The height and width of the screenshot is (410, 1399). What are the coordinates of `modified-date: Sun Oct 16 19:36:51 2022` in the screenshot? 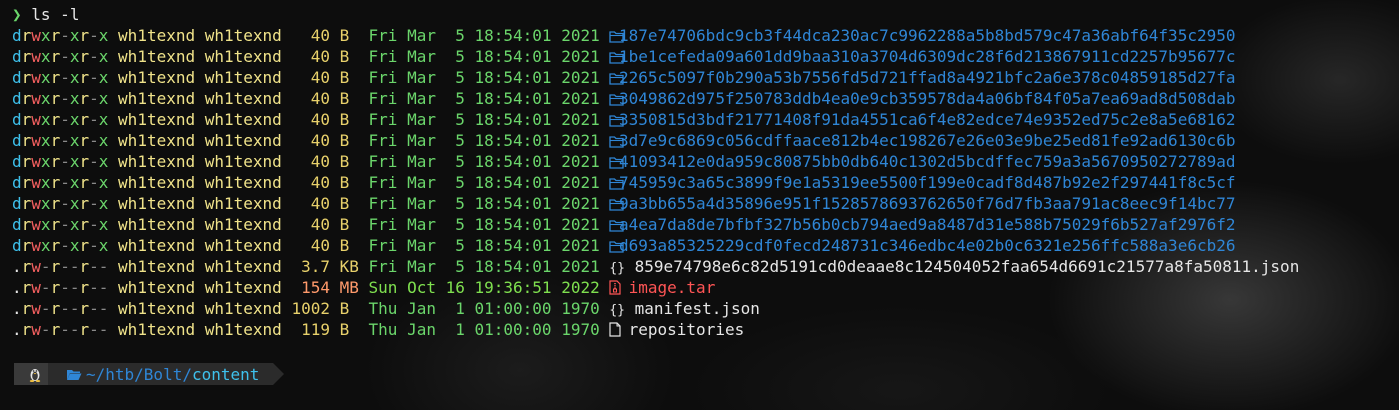 It's located at (484, 287).